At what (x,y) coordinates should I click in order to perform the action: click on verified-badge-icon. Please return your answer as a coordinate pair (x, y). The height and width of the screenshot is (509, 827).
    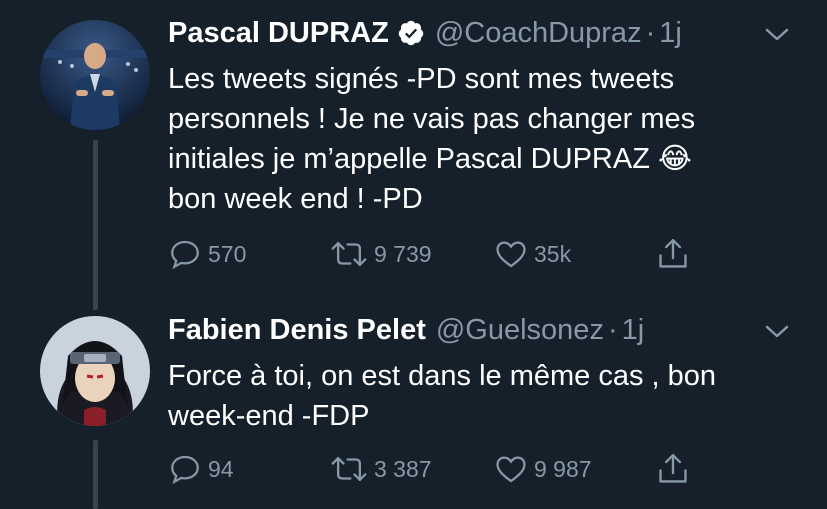
    Looking at the image, I should click on (411, 33).